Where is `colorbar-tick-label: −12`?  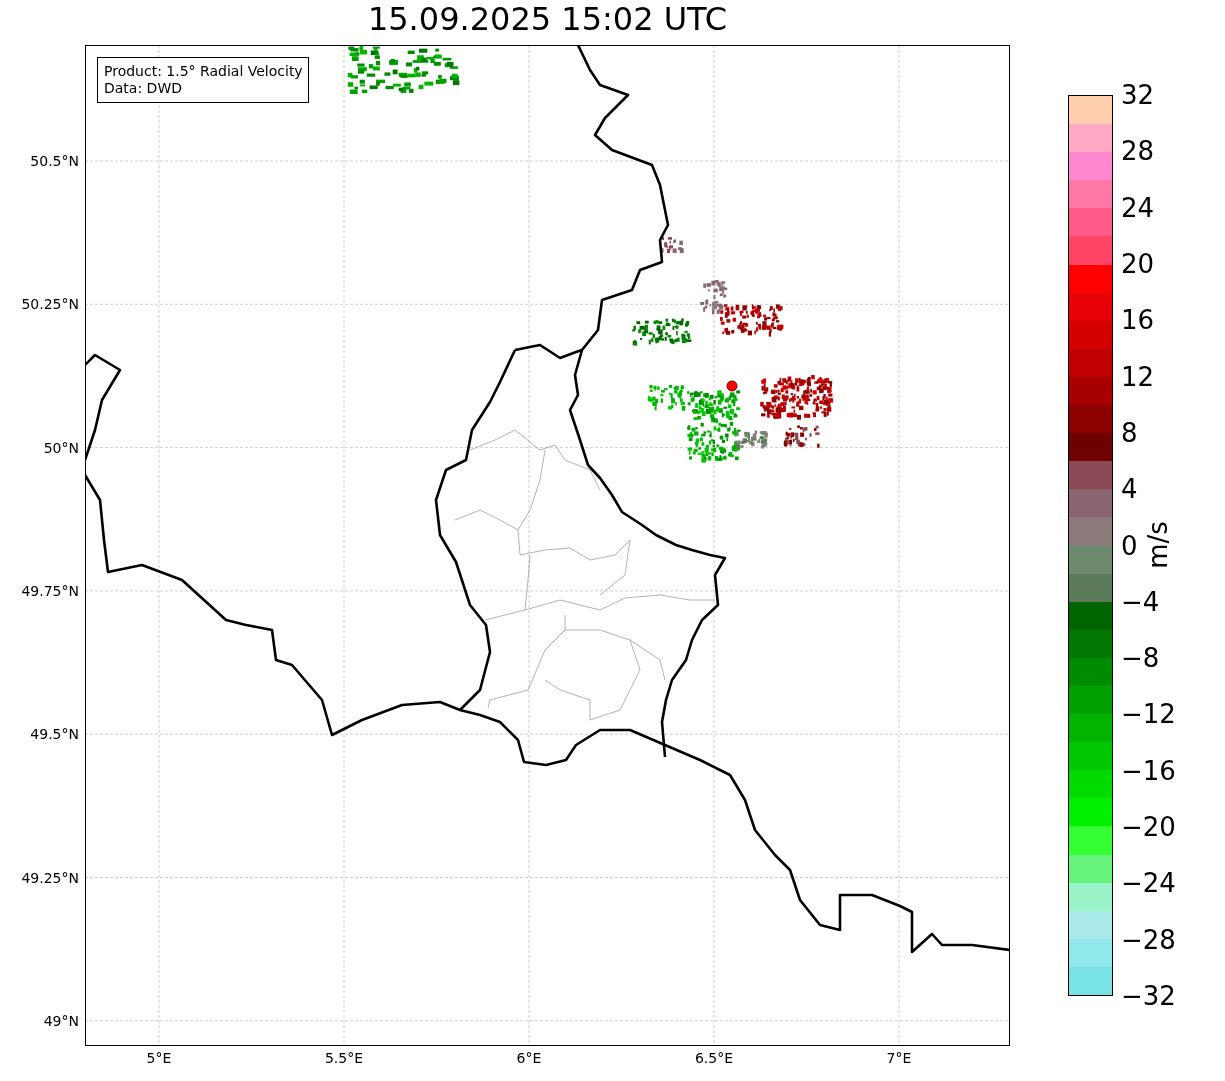 colorbar-tick-label: −12 is located at coordinates (1148, 714).